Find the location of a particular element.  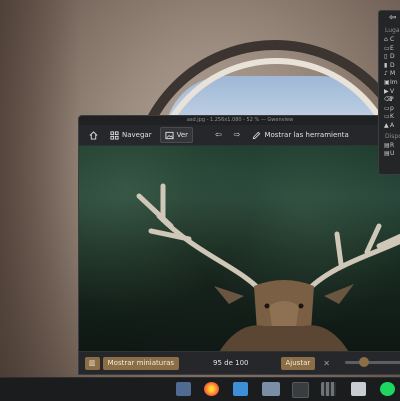

places-item: ▤U is located at coordinates (389, 154).